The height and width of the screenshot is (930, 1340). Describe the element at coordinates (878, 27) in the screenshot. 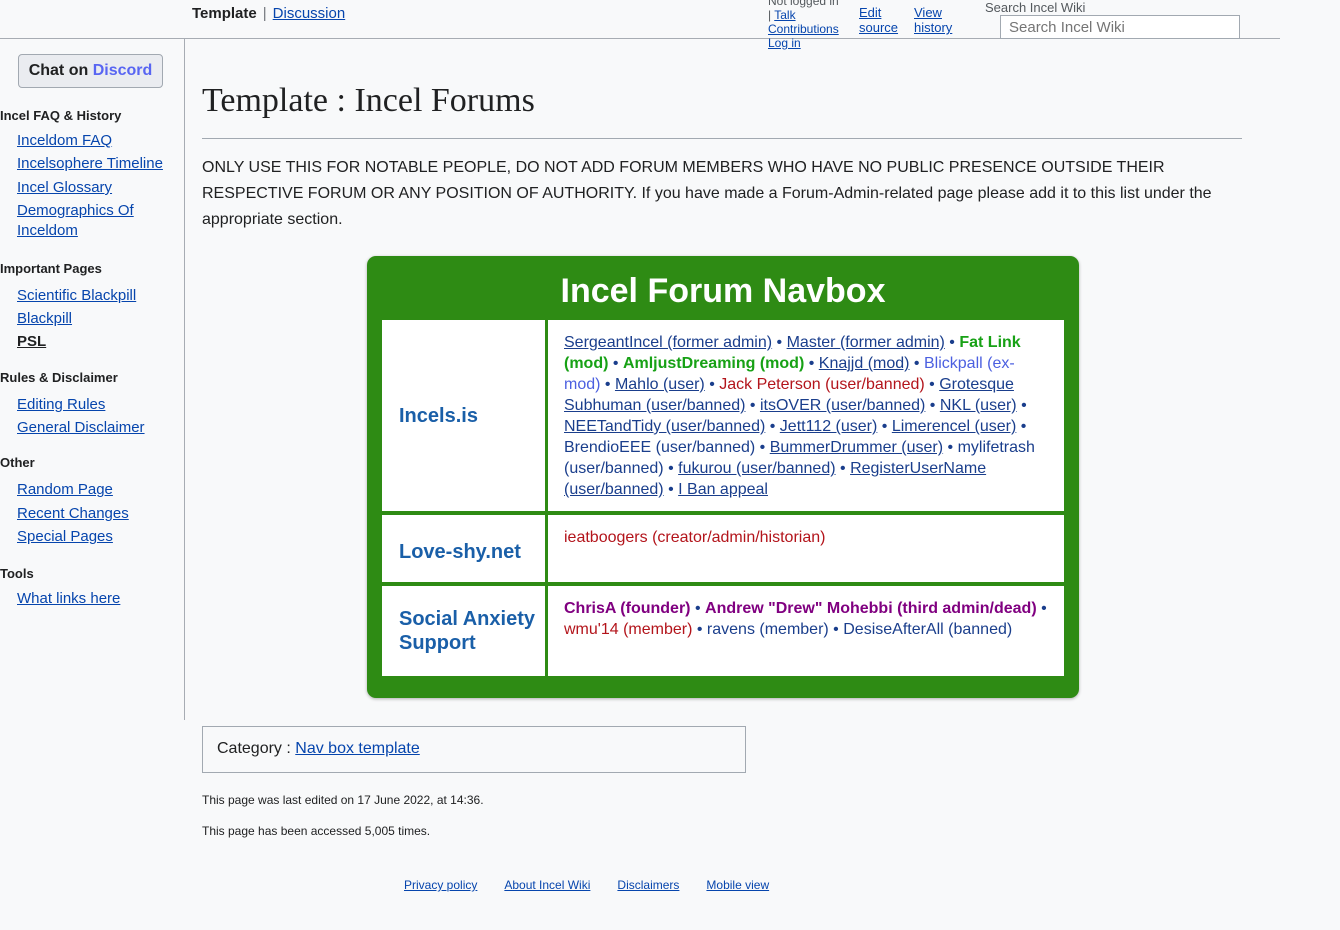

I see `source-label: source` at that location.